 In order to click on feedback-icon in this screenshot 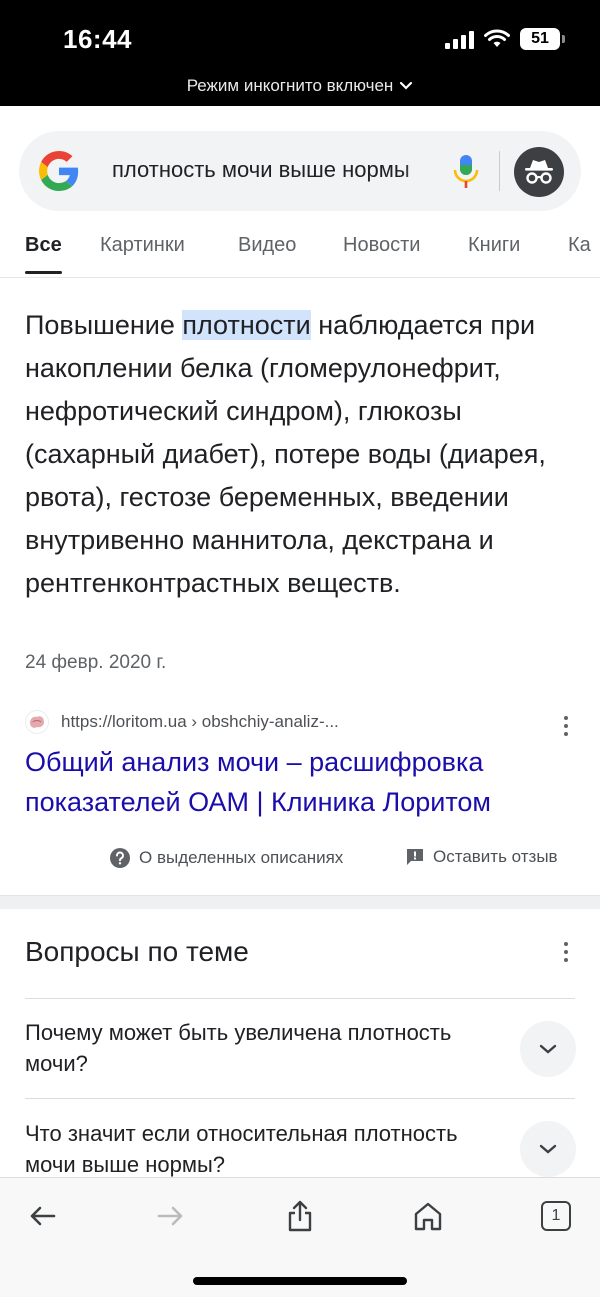, I will do `click(415, 857)`.